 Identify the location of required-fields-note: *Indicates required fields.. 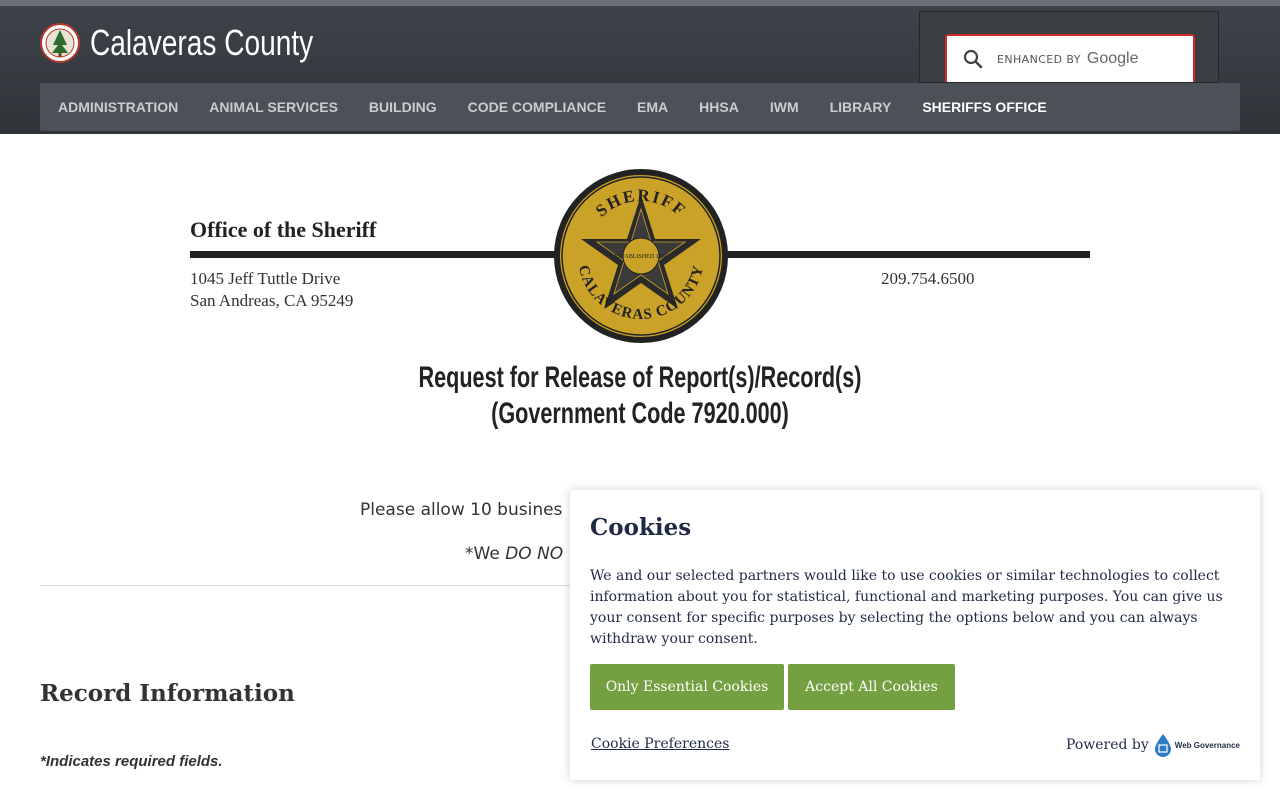
(131, 761).